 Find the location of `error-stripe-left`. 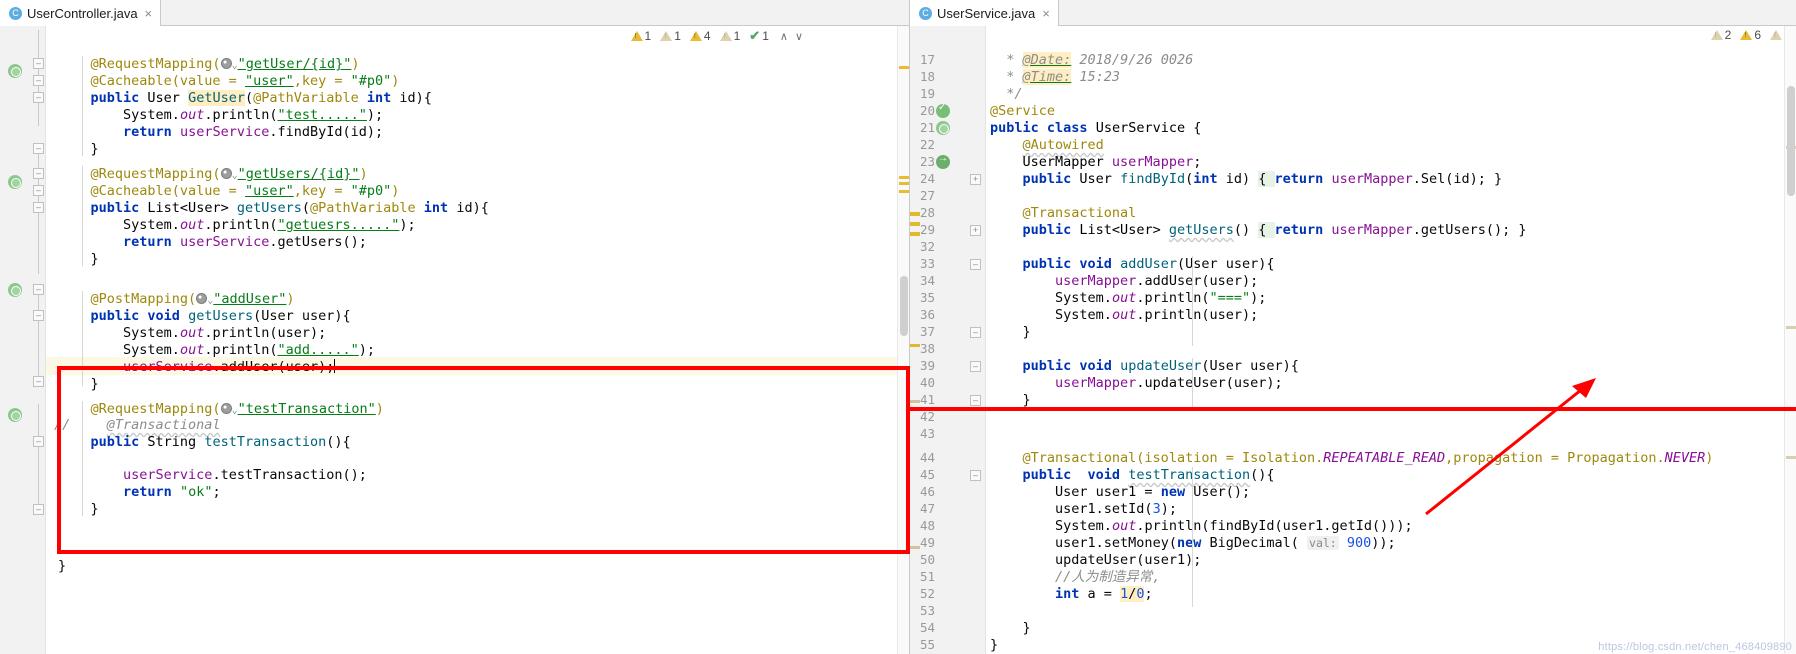

error-stripe-left is located at coordinates (903, 340).